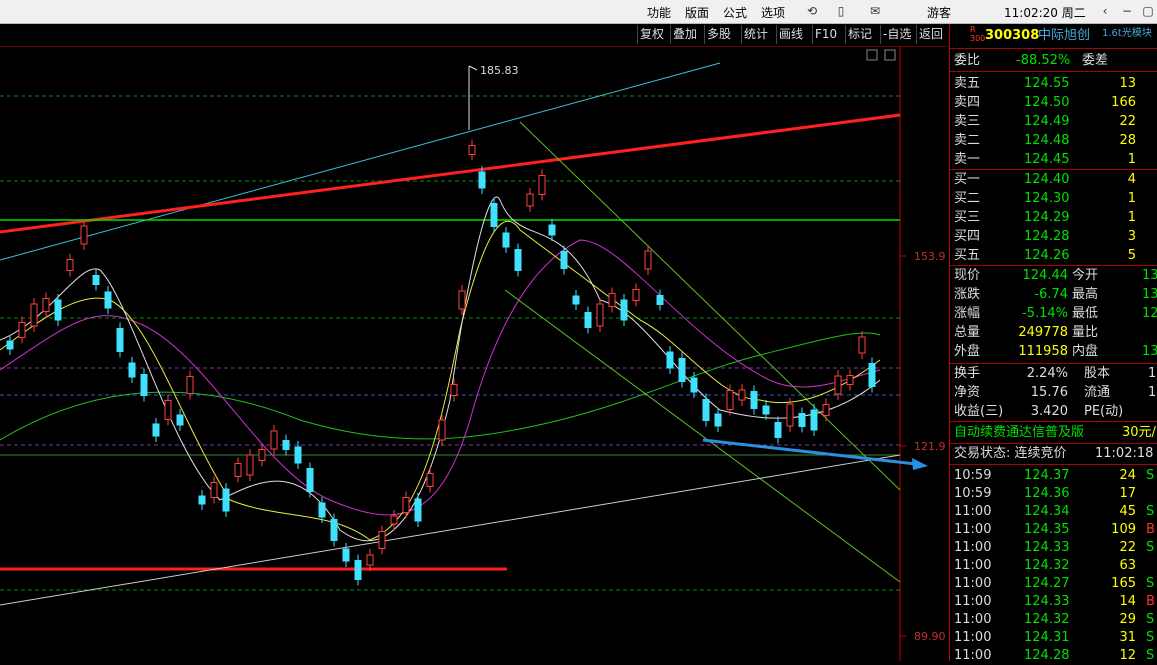 This screenshot has height=665, width=1157. I want to click on ad-banner: 自动续费通达信普及版 30元/, so click(1053, 432).